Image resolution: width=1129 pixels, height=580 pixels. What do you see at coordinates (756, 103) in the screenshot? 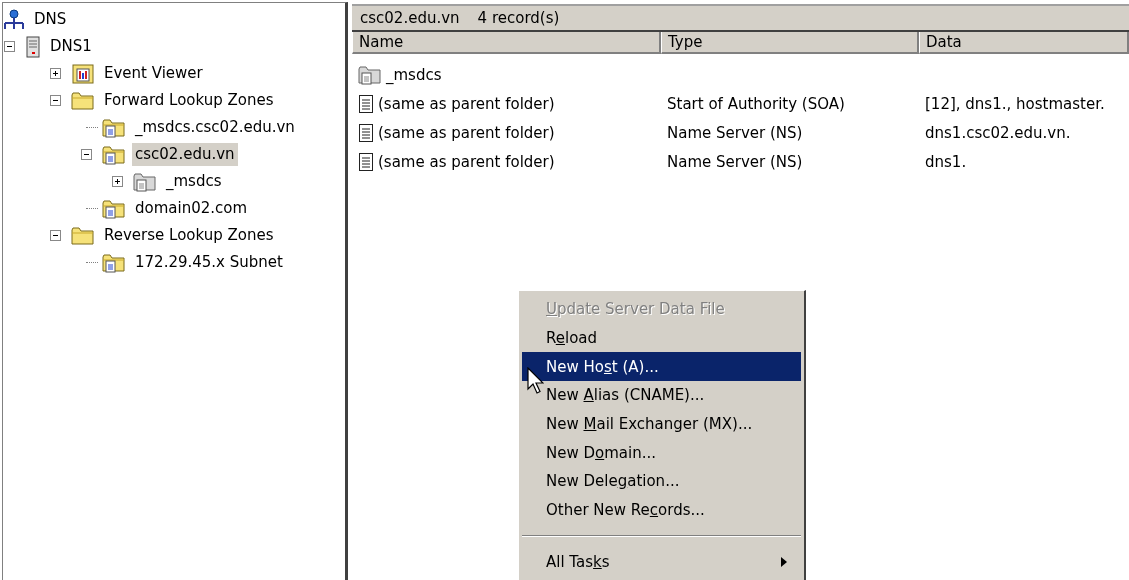
I see `table-cell: Start of Authority (SOA)` at bounding box center [756, 103].